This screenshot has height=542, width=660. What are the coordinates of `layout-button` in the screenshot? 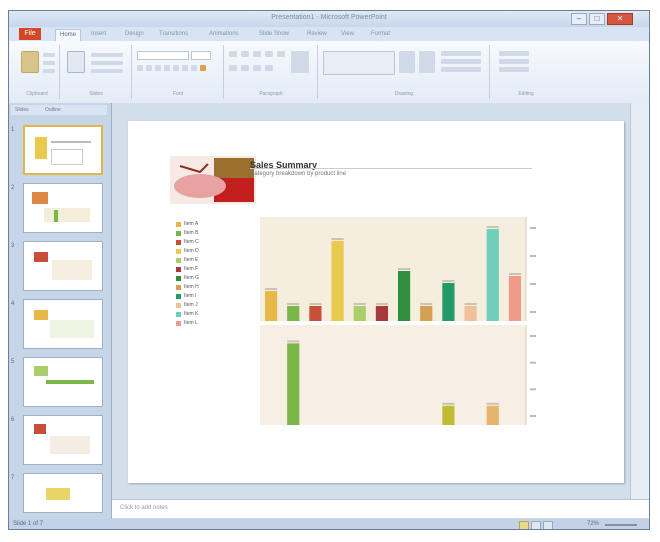 It's located at (107, 55).